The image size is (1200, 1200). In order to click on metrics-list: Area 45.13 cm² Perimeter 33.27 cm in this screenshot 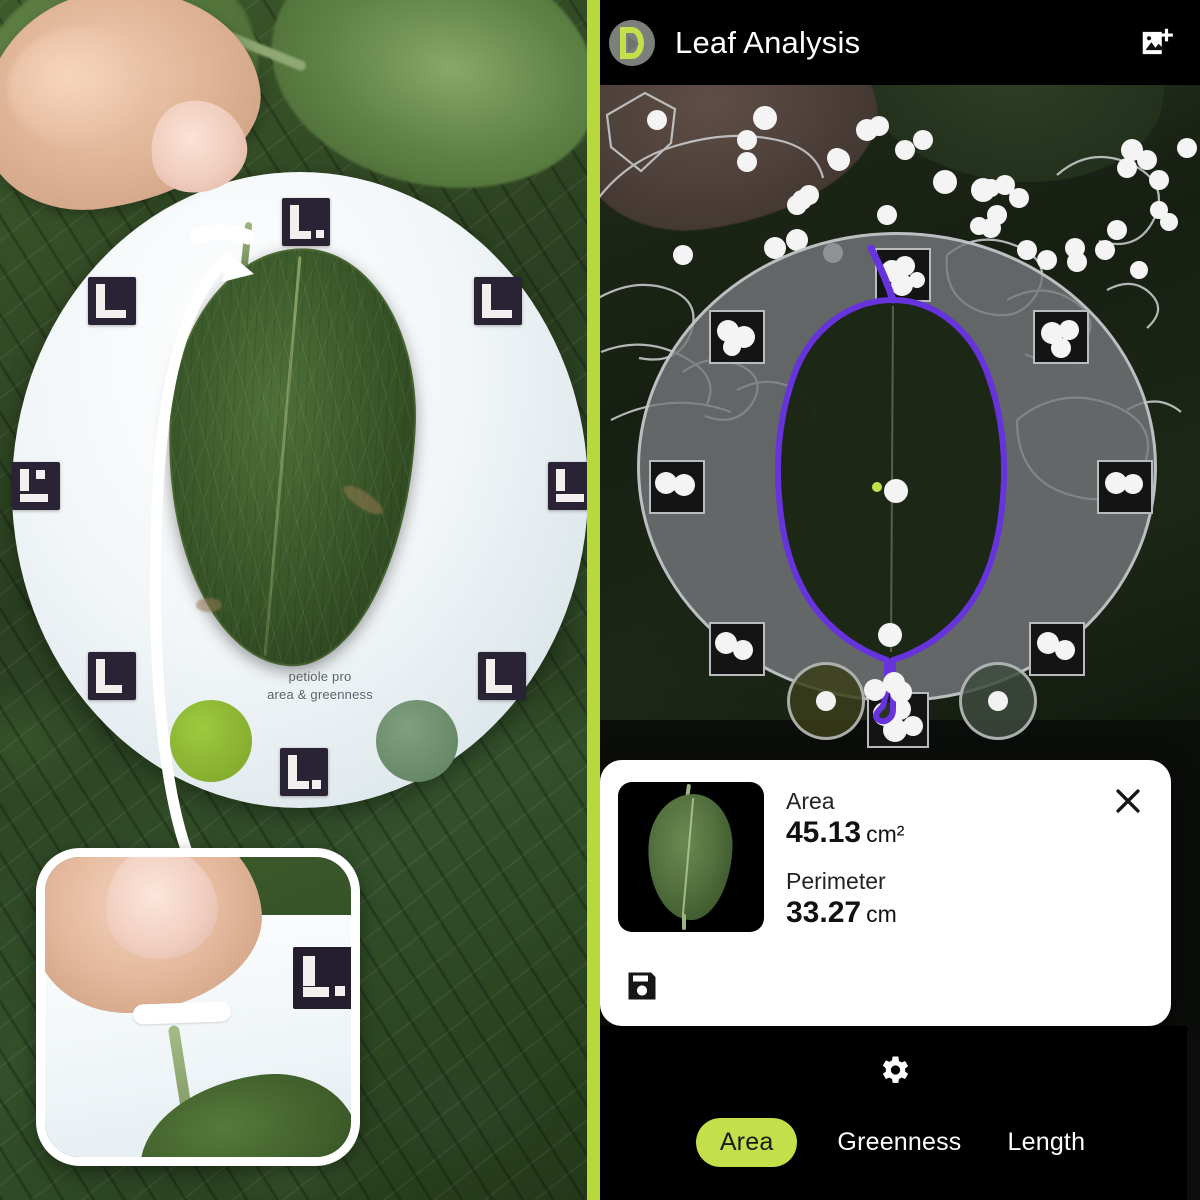, I will do `click(845, 868)`.